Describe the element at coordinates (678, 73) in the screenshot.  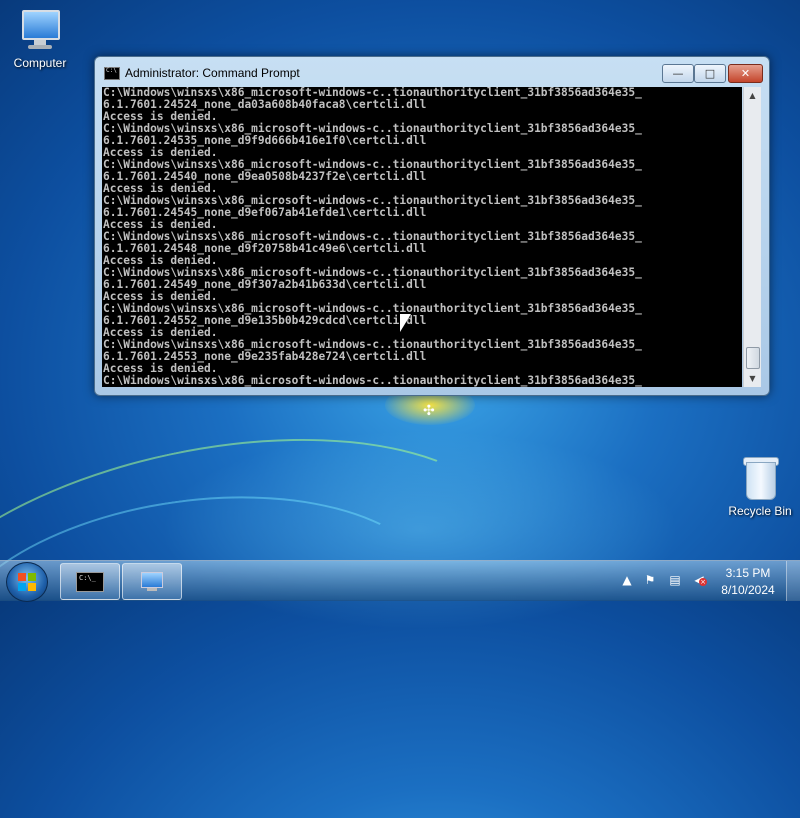
I see `minimize-button: —` at that location.